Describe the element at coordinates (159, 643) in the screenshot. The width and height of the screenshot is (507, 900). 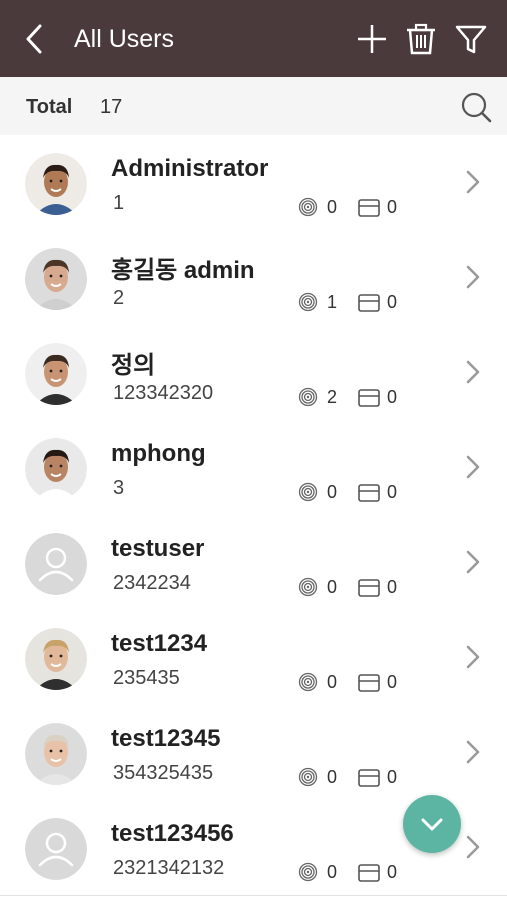
I see `user-name: test1234` at that location.